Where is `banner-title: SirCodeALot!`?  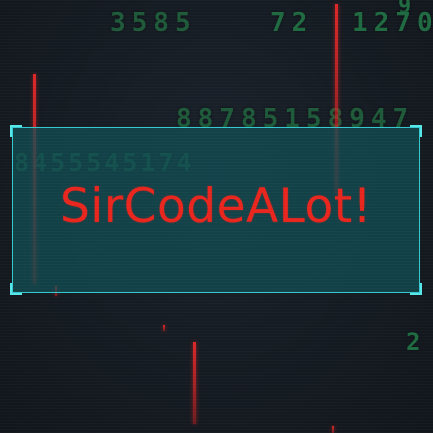 banner-title: SirCodeALot! is located at coordinates (216, 206).